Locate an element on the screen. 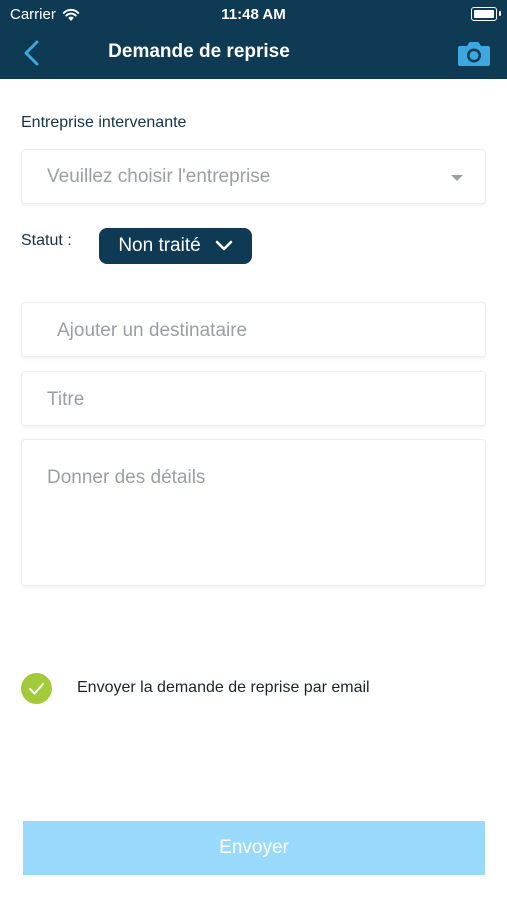 The width and height of the screenshot is (507, 900). title-placeholder: Titre is located at coordinates (66, 399).